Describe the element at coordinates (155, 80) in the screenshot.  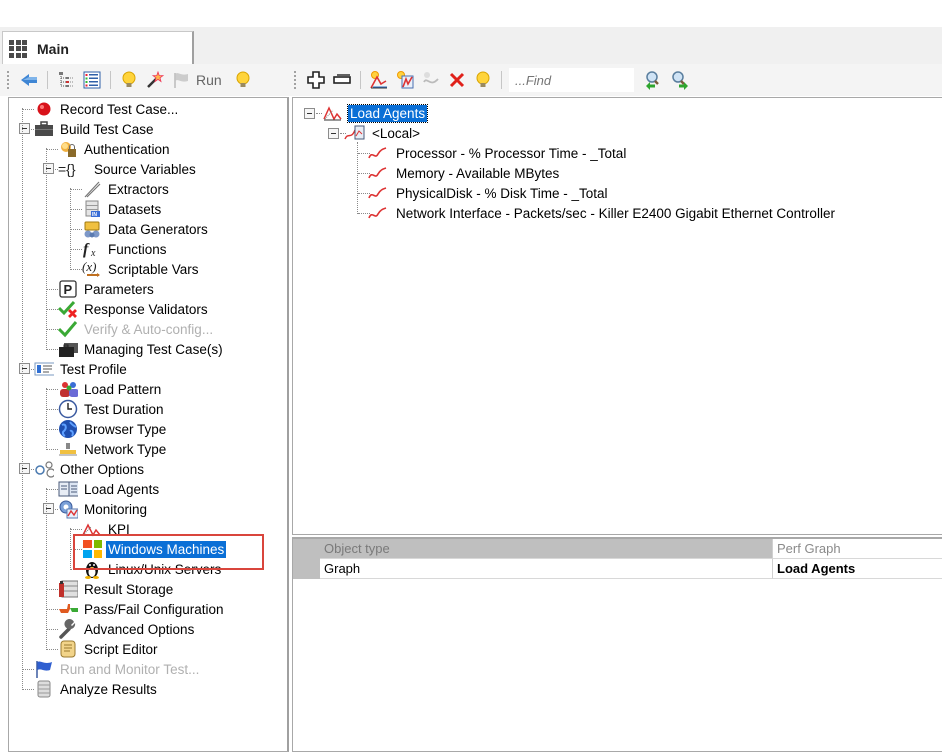
I see `magic-wand-icon` at that location.